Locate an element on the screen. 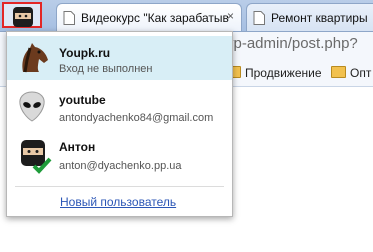 This screenshot has width=373, height=252. profile-name: youtube is located at coordinates (82, 100).